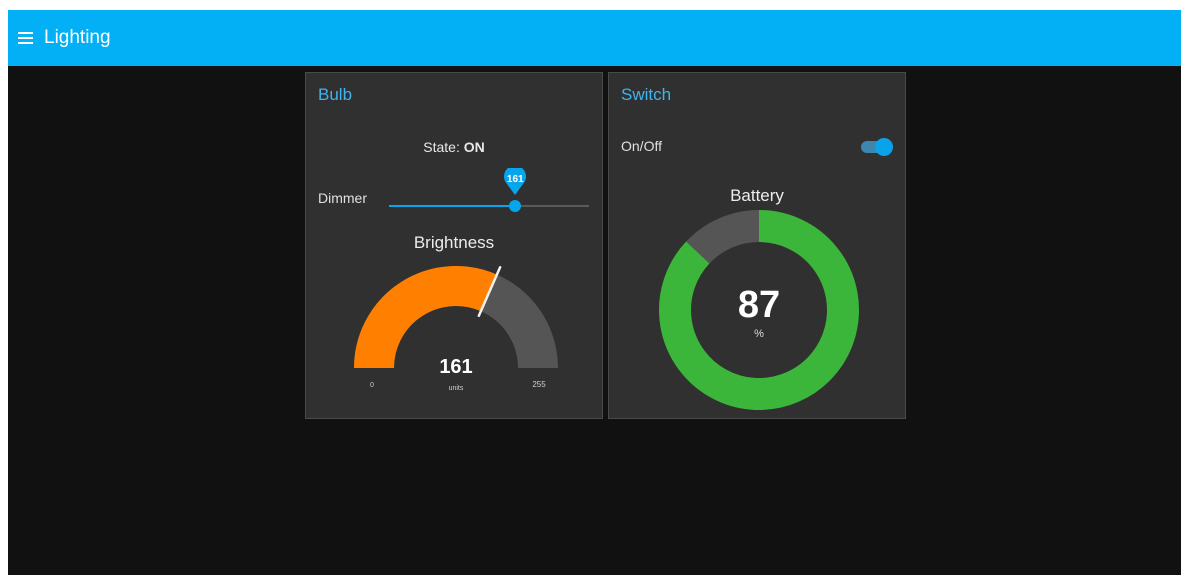 This screenshot has width=1181, height=575. What do you see at coordinates (759, 305) in the screenshot?
I see `battery-value: 87` at bounding box center [759, 305].